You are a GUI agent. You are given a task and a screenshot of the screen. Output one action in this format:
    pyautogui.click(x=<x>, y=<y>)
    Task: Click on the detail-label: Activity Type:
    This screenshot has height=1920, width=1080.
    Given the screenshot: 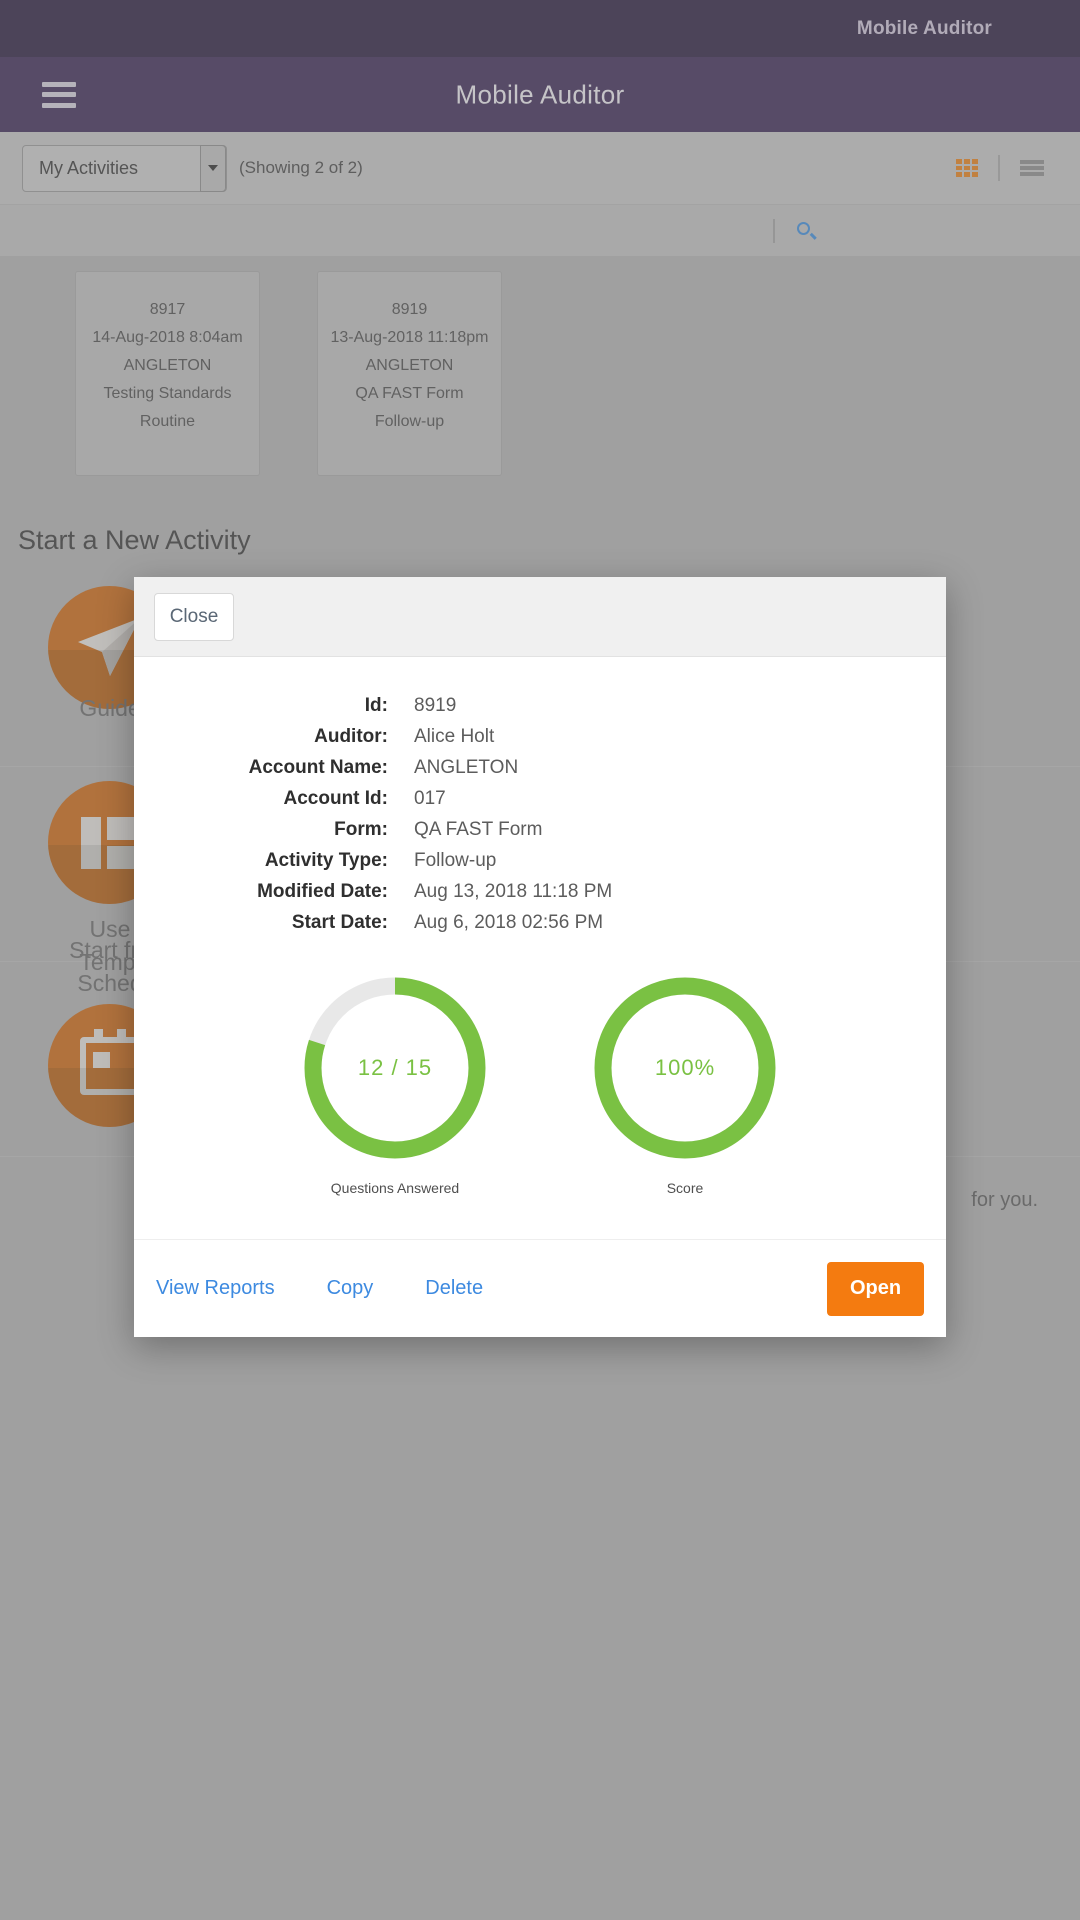 What is the action you would take?
    pyautogui.click(x=326, y=860)
    